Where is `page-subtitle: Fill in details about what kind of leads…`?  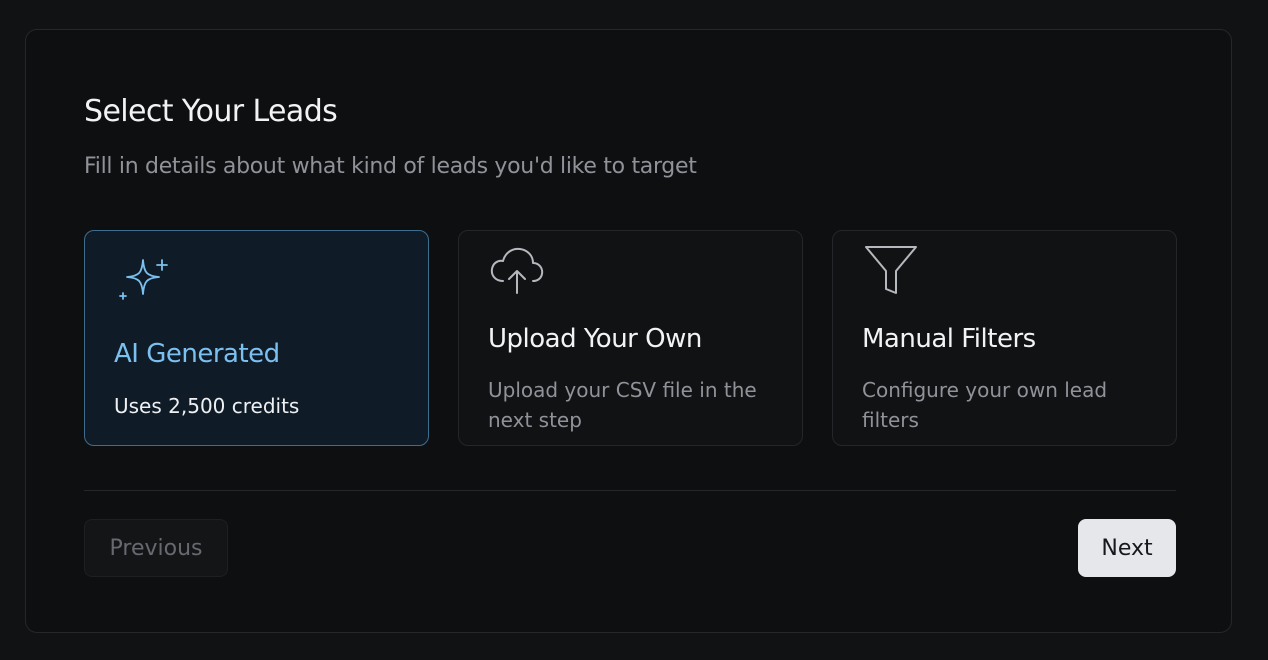
page-subtitle: Fill in details about what kind of leads… is located at coordinates (390, 166).